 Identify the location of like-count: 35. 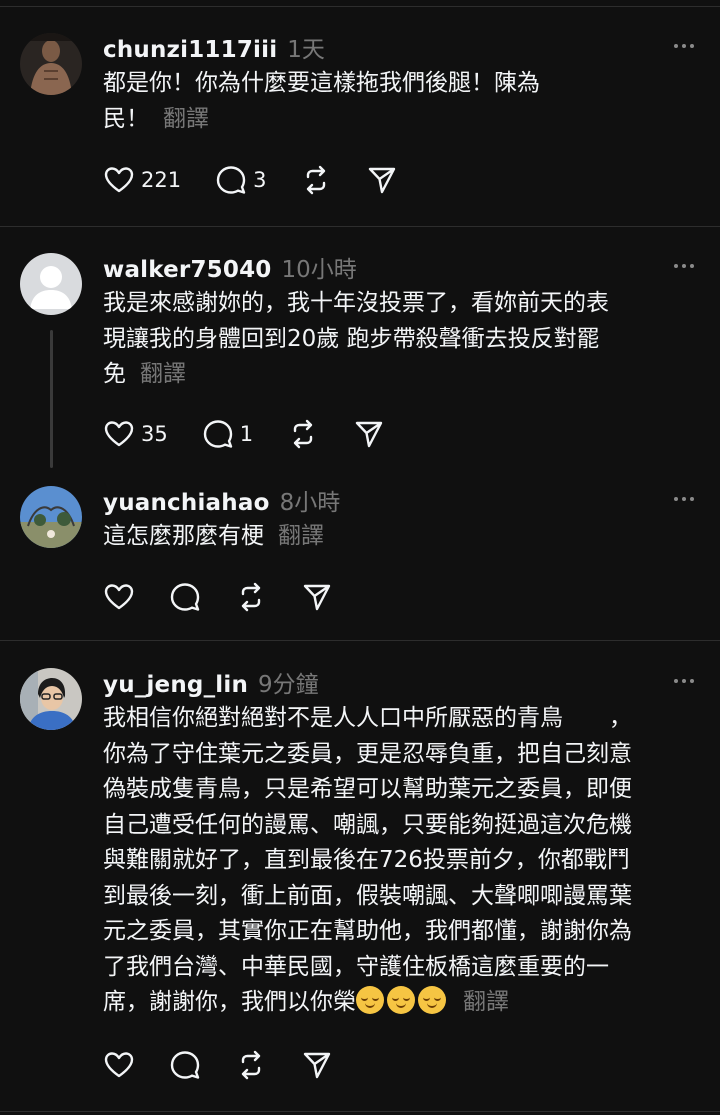
(154, 434).